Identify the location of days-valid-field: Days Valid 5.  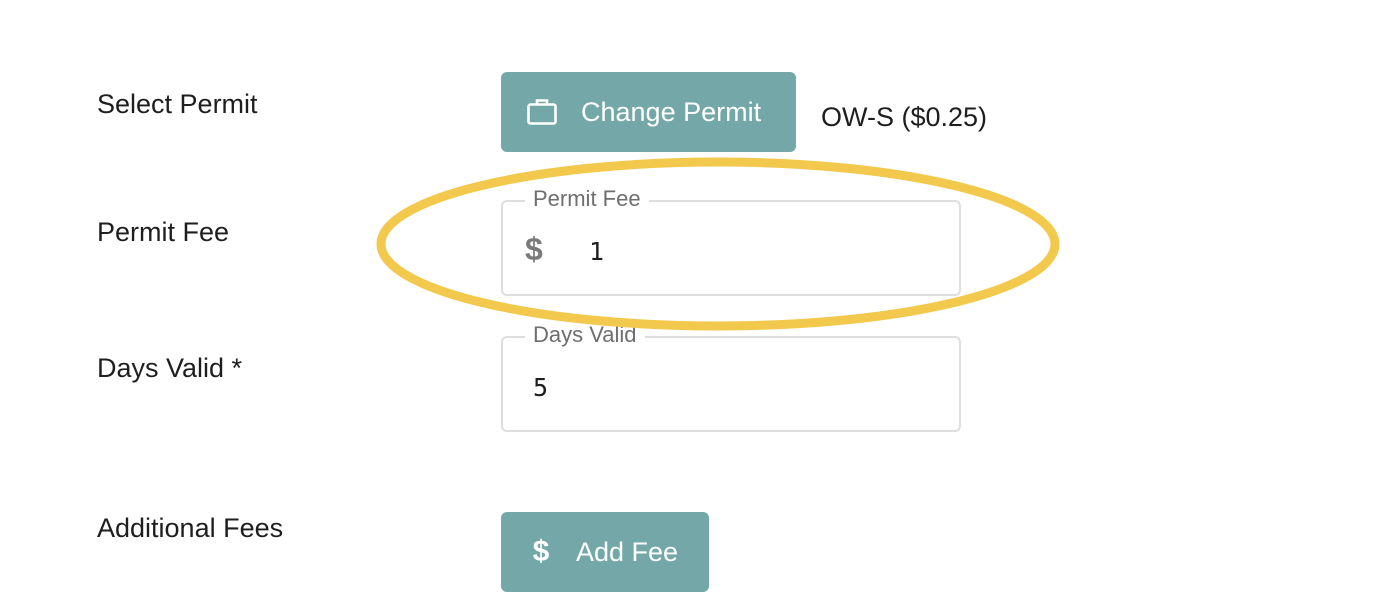
(731, 376).